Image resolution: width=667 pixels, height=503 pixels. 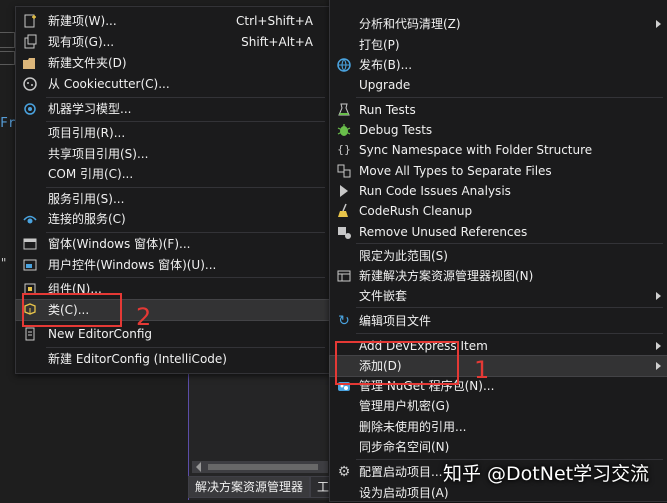 I want to click on scrollbar-thumb, so click(x=263, y=467).